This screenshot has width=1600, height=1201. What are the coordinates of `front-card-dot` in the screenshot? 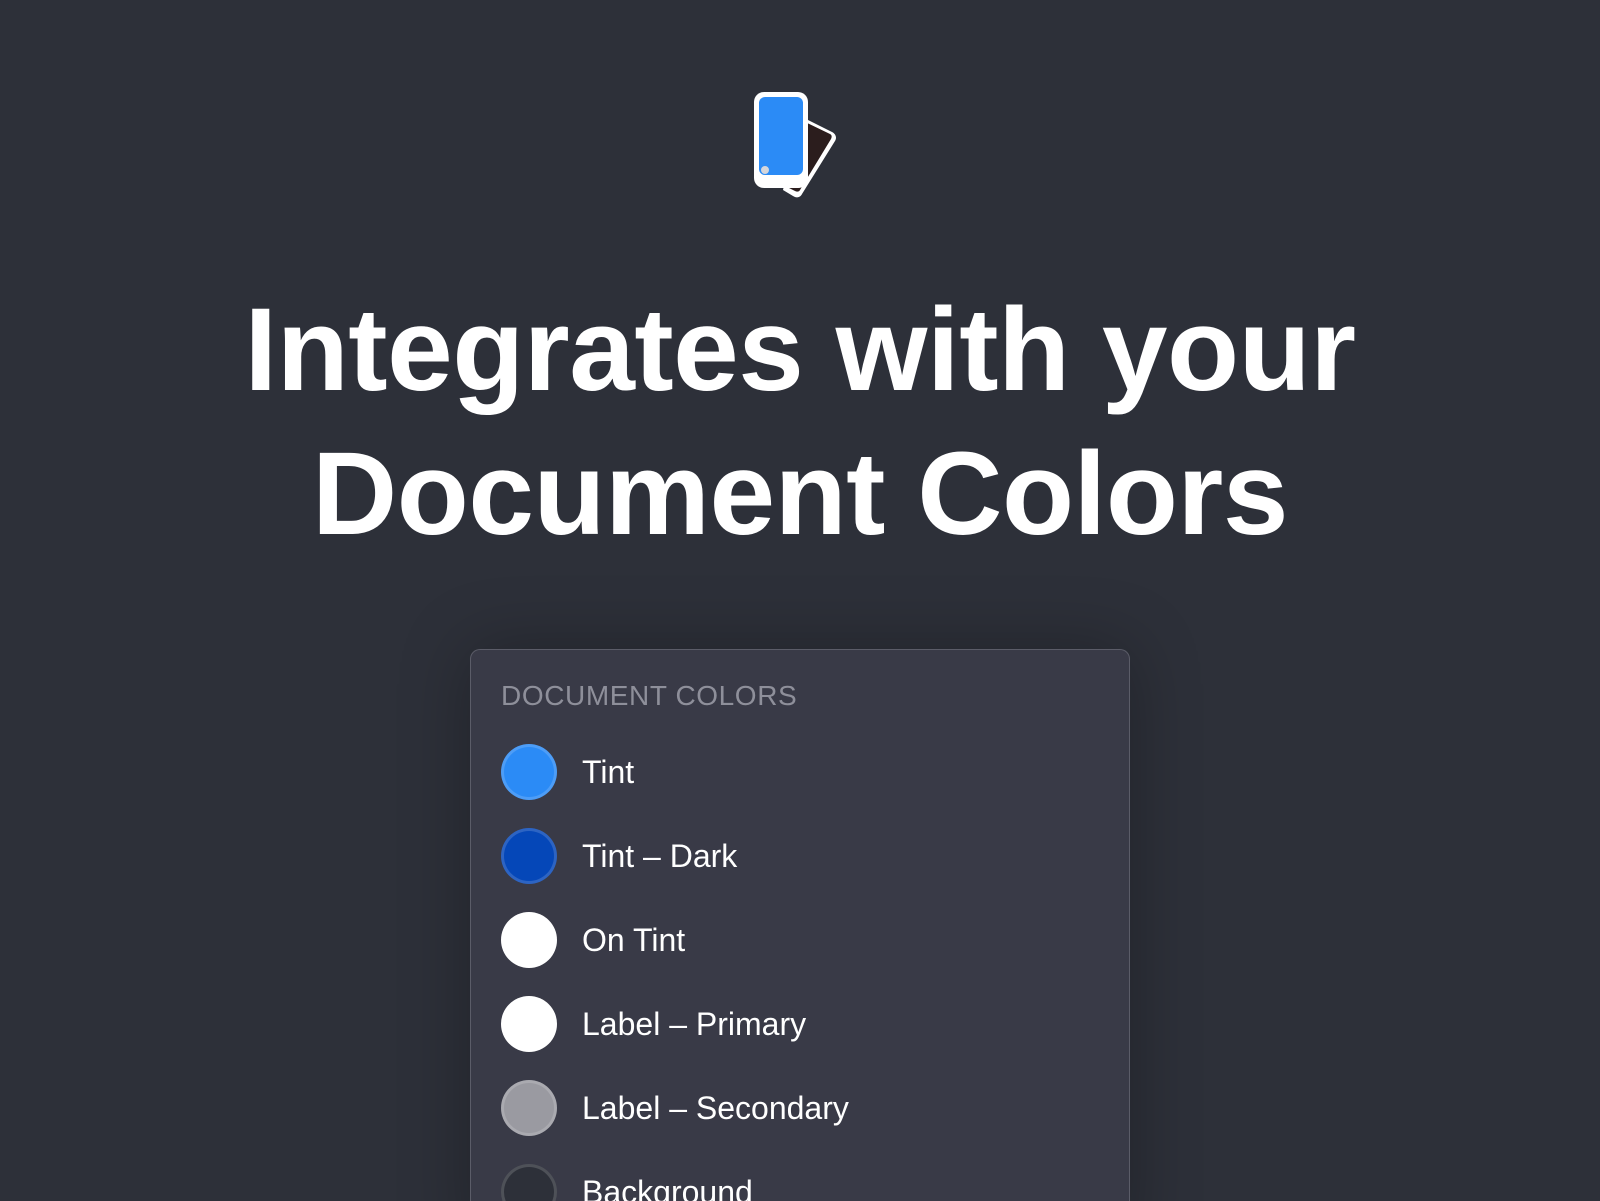 It's located at (765, 170).